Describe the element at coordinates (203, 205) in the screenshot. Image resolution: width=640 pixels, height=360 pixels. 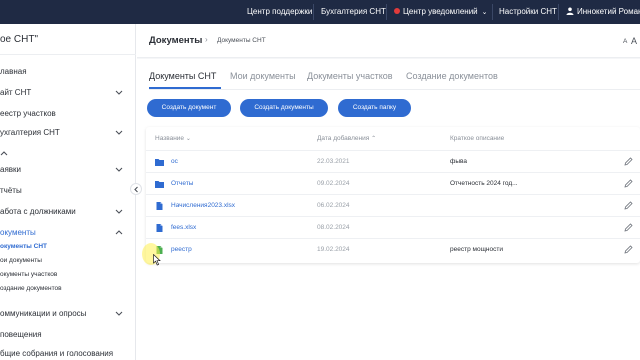
I see `row-name: Начисления2023.xlsx` at that location.